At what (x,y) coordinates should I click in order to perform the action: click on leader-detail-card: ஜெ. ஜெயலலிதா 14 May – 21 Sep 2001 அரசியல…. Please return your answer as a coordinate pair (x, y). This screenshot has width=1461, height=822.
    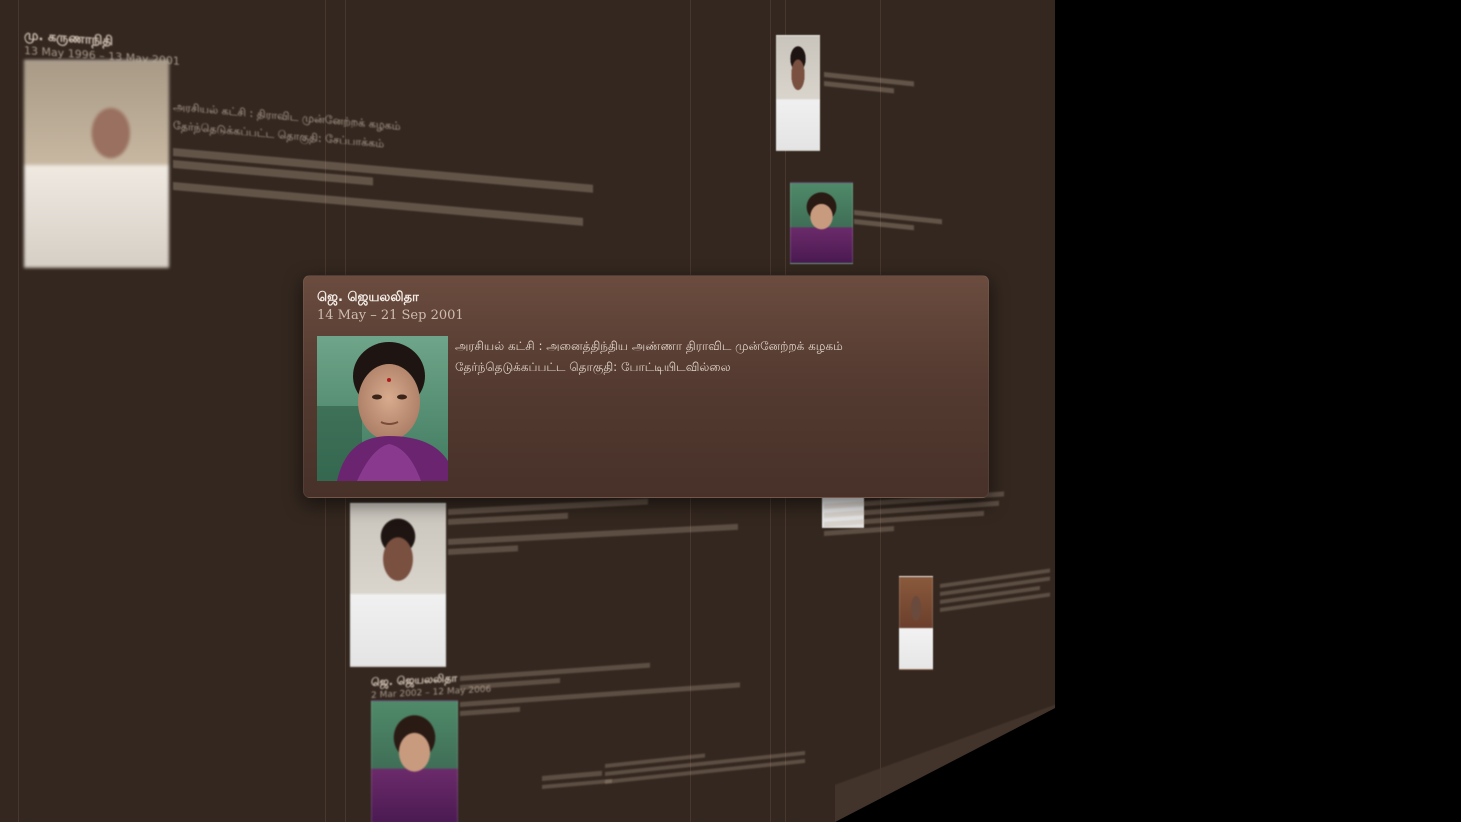
    Looking at the image, I should click on (646, 386).